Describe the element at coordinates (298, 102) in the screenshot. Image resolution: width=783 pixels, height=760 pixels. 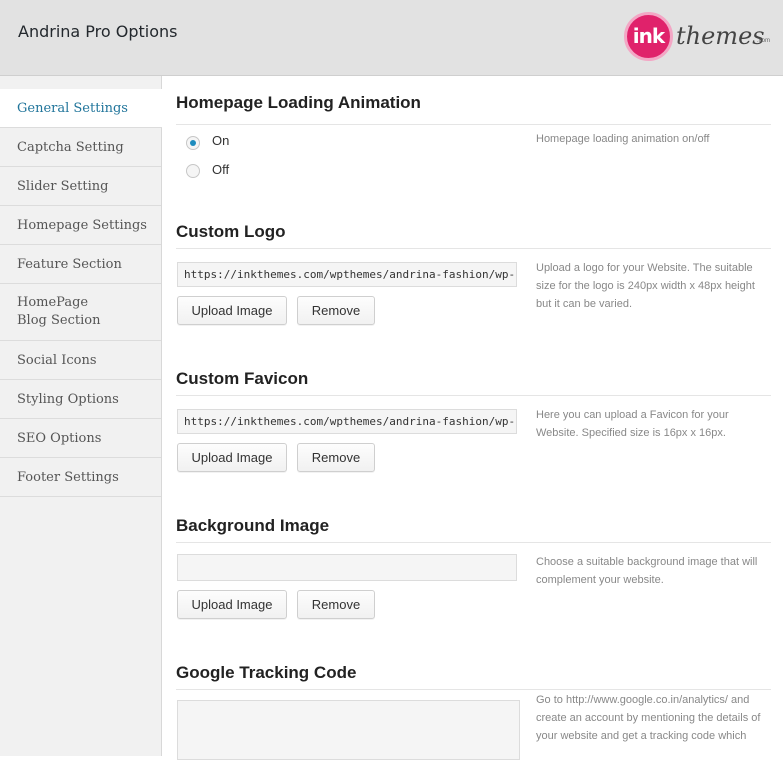
I see `section-title-animation: Homepage Loading Animation` at that location.